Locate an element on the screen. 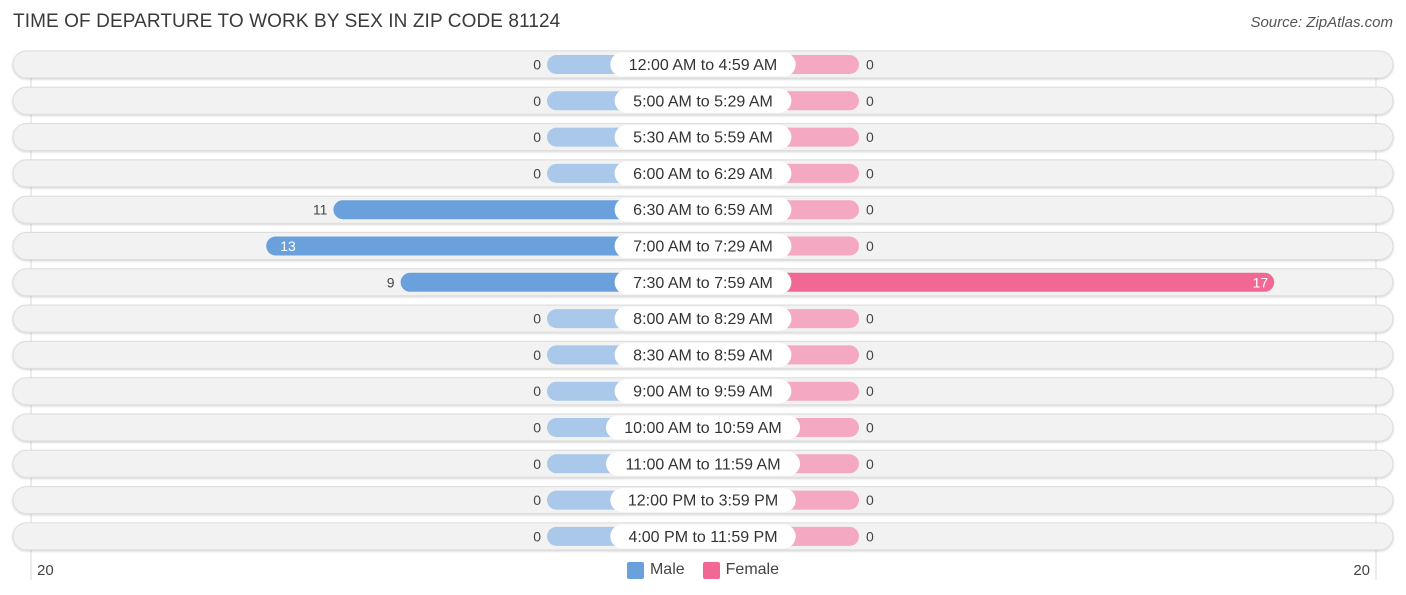  category-label: 8:30 AM to 8:59 AM is located at coordinates (703, 355).